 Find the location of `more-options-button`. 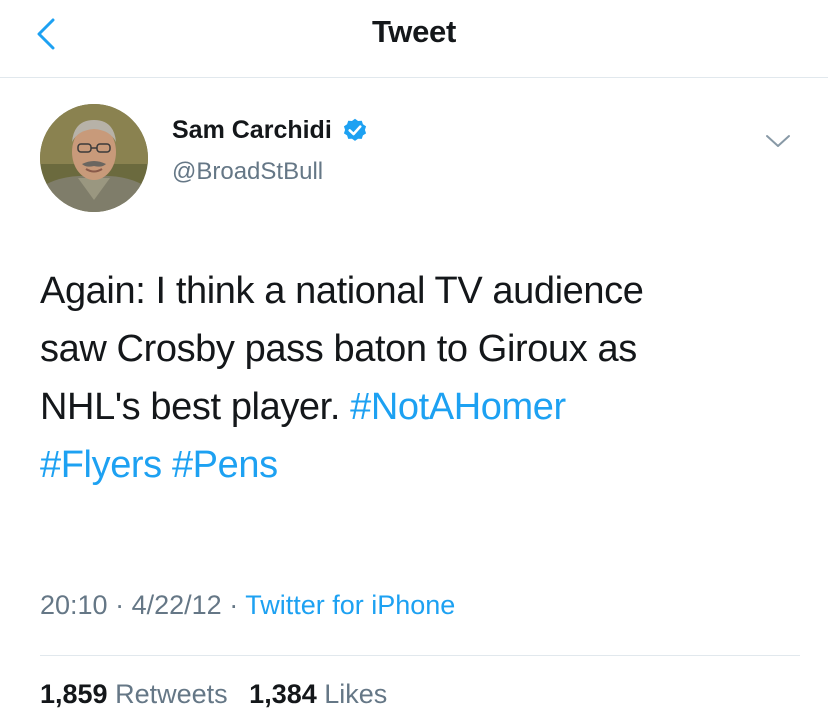

more-options-button is located at coordinates (778, 141).